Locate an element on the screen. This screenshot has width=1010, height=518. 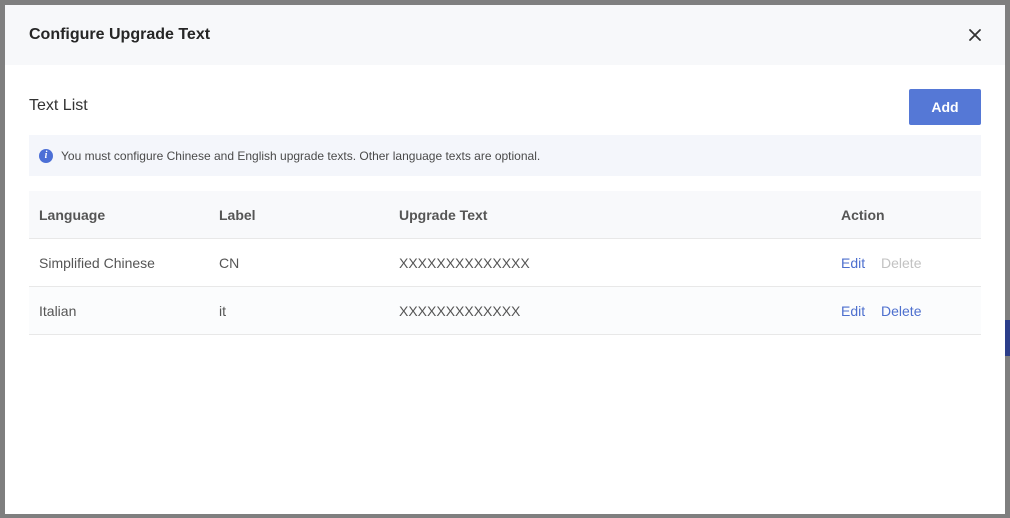
info-icon: i is located at coordinates (46, 155).